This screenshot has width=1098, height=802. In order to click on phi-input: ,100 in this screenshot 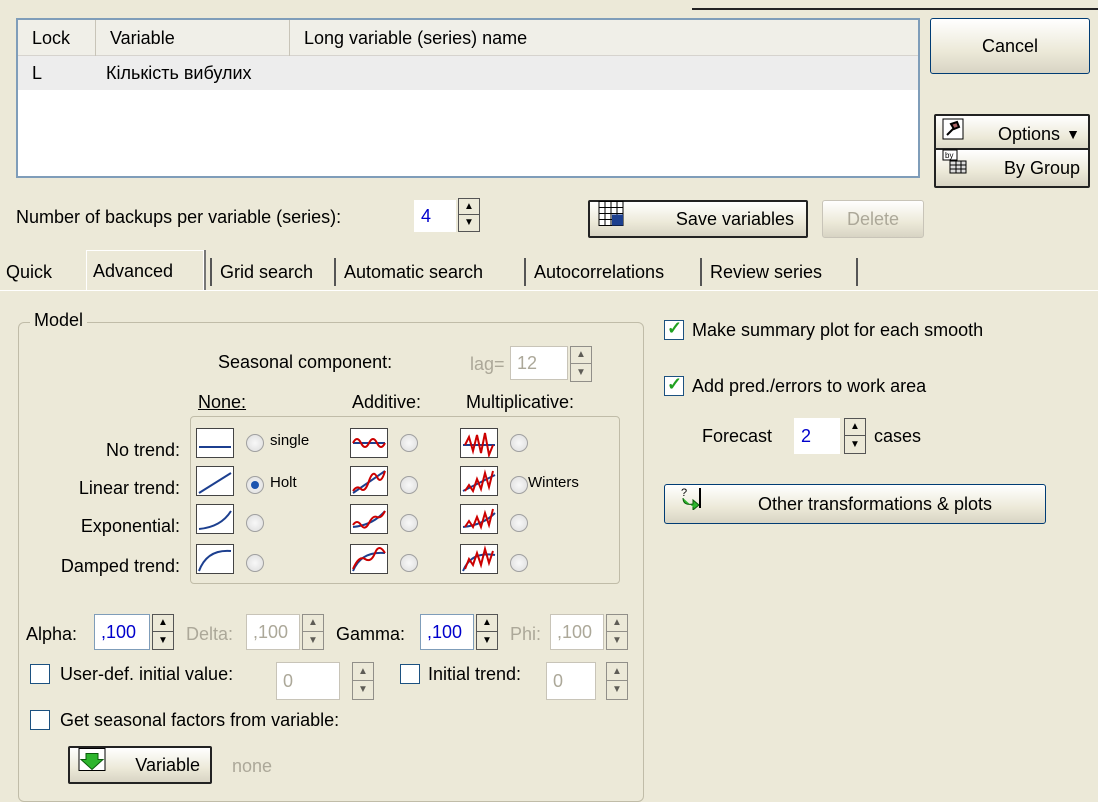, I will do `click(577, 632)`.